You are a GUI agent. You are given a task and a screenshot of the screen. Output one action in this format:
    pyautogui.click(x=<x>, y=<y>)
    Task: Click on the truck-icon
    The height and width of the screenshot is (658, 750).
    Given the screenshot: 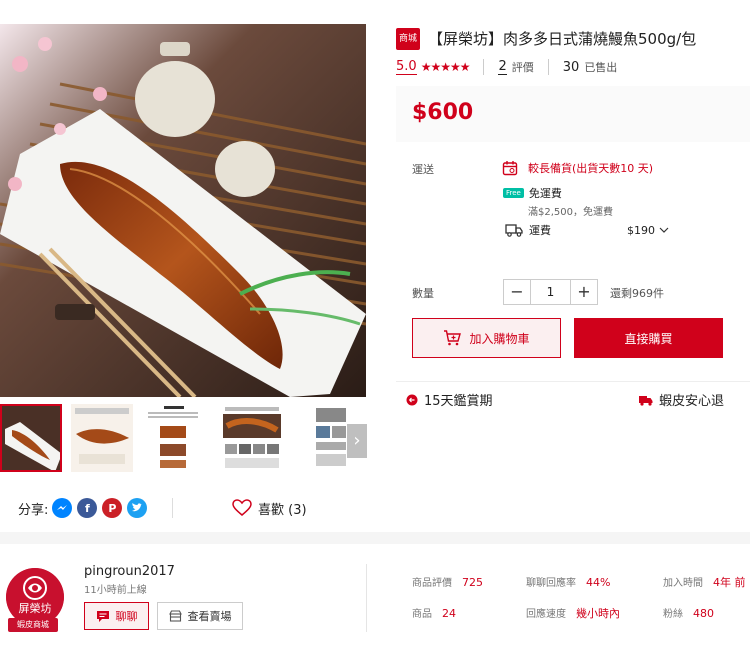 What is the action you would take?
    pyautogui.click(x=514, y=230)
    